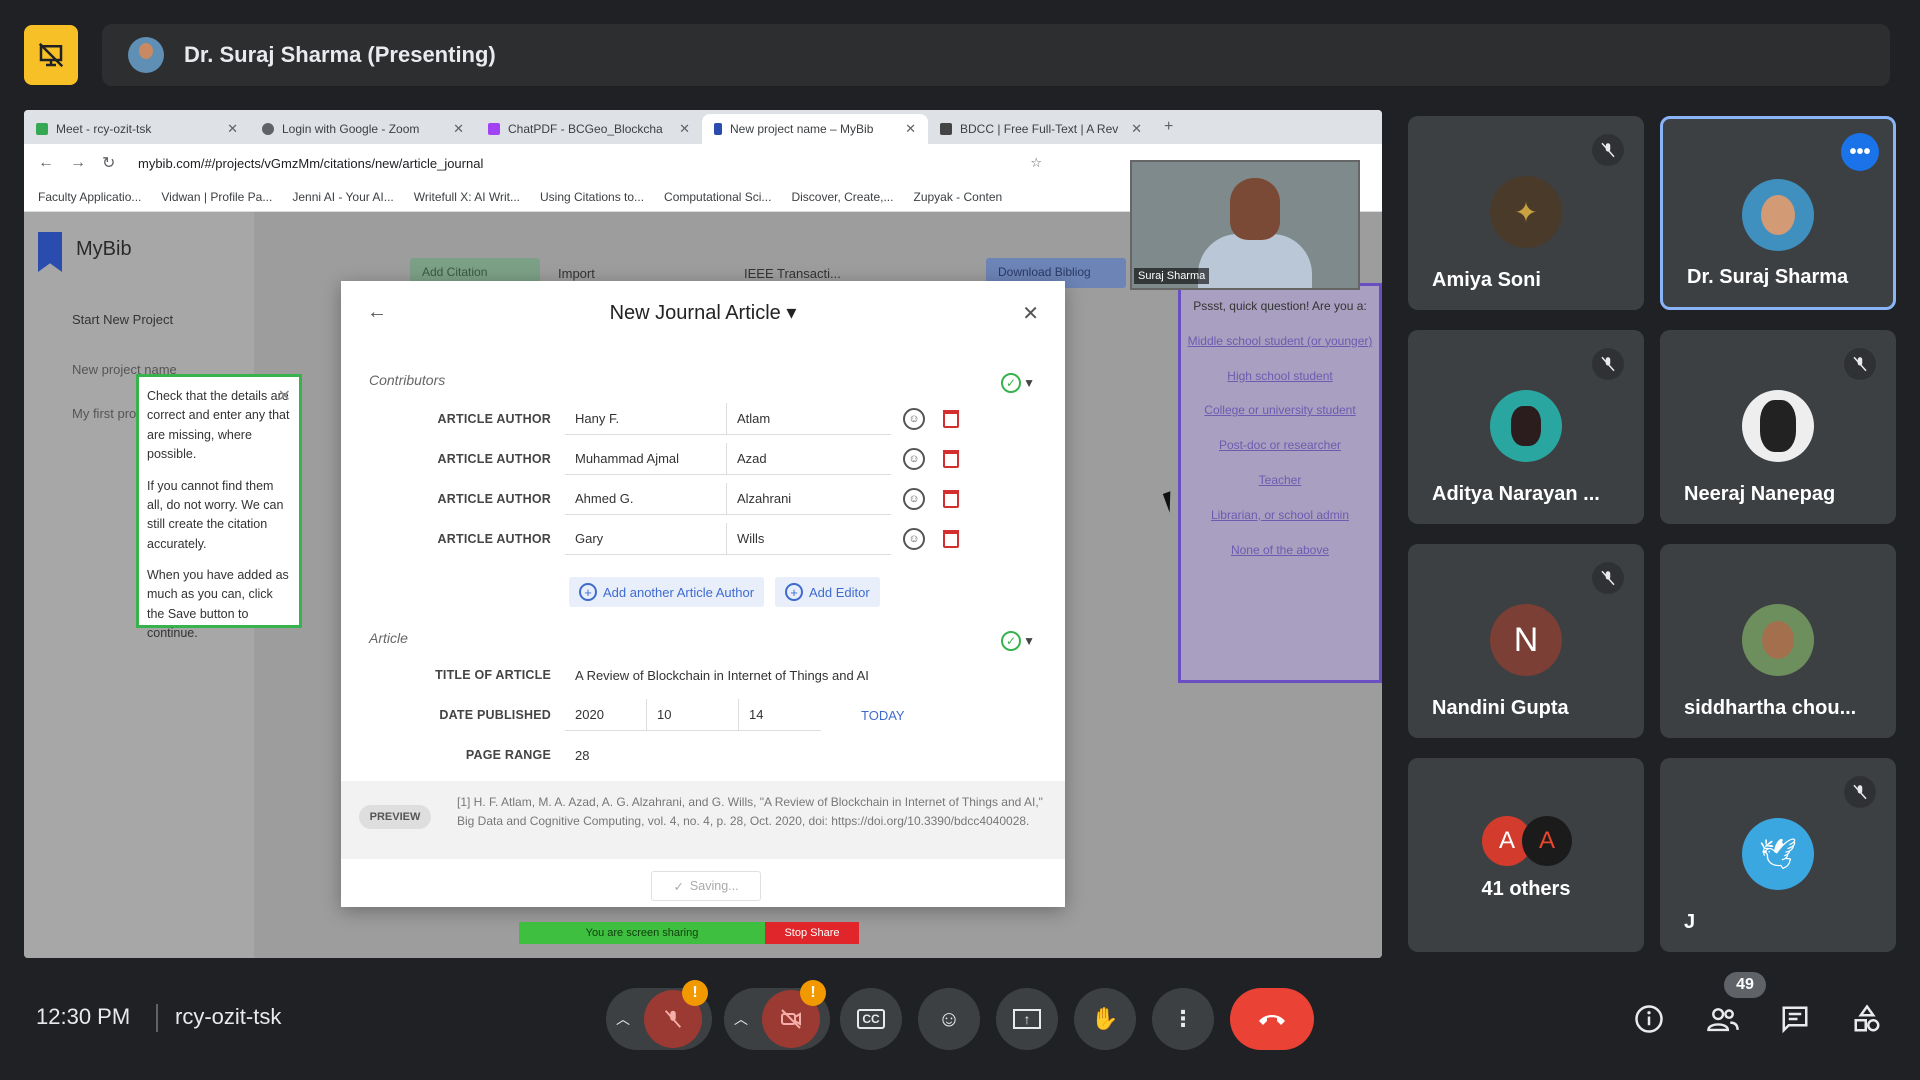 This screenshot has width=1920, height=1080. What do you see at coordinates (104, 129) in the screenshot?
I see `tab-title: Meet - rcy-ozit-tsk` at bounding box center [104, 129].